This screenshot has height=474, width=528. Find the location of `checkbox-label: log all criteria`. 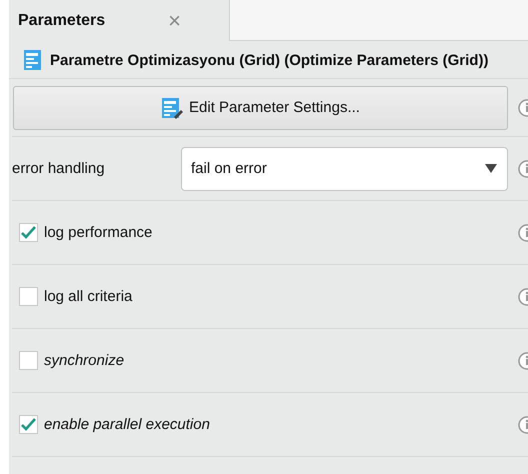

checkbox-label: log all criteria is located at coordinates (89, 296).